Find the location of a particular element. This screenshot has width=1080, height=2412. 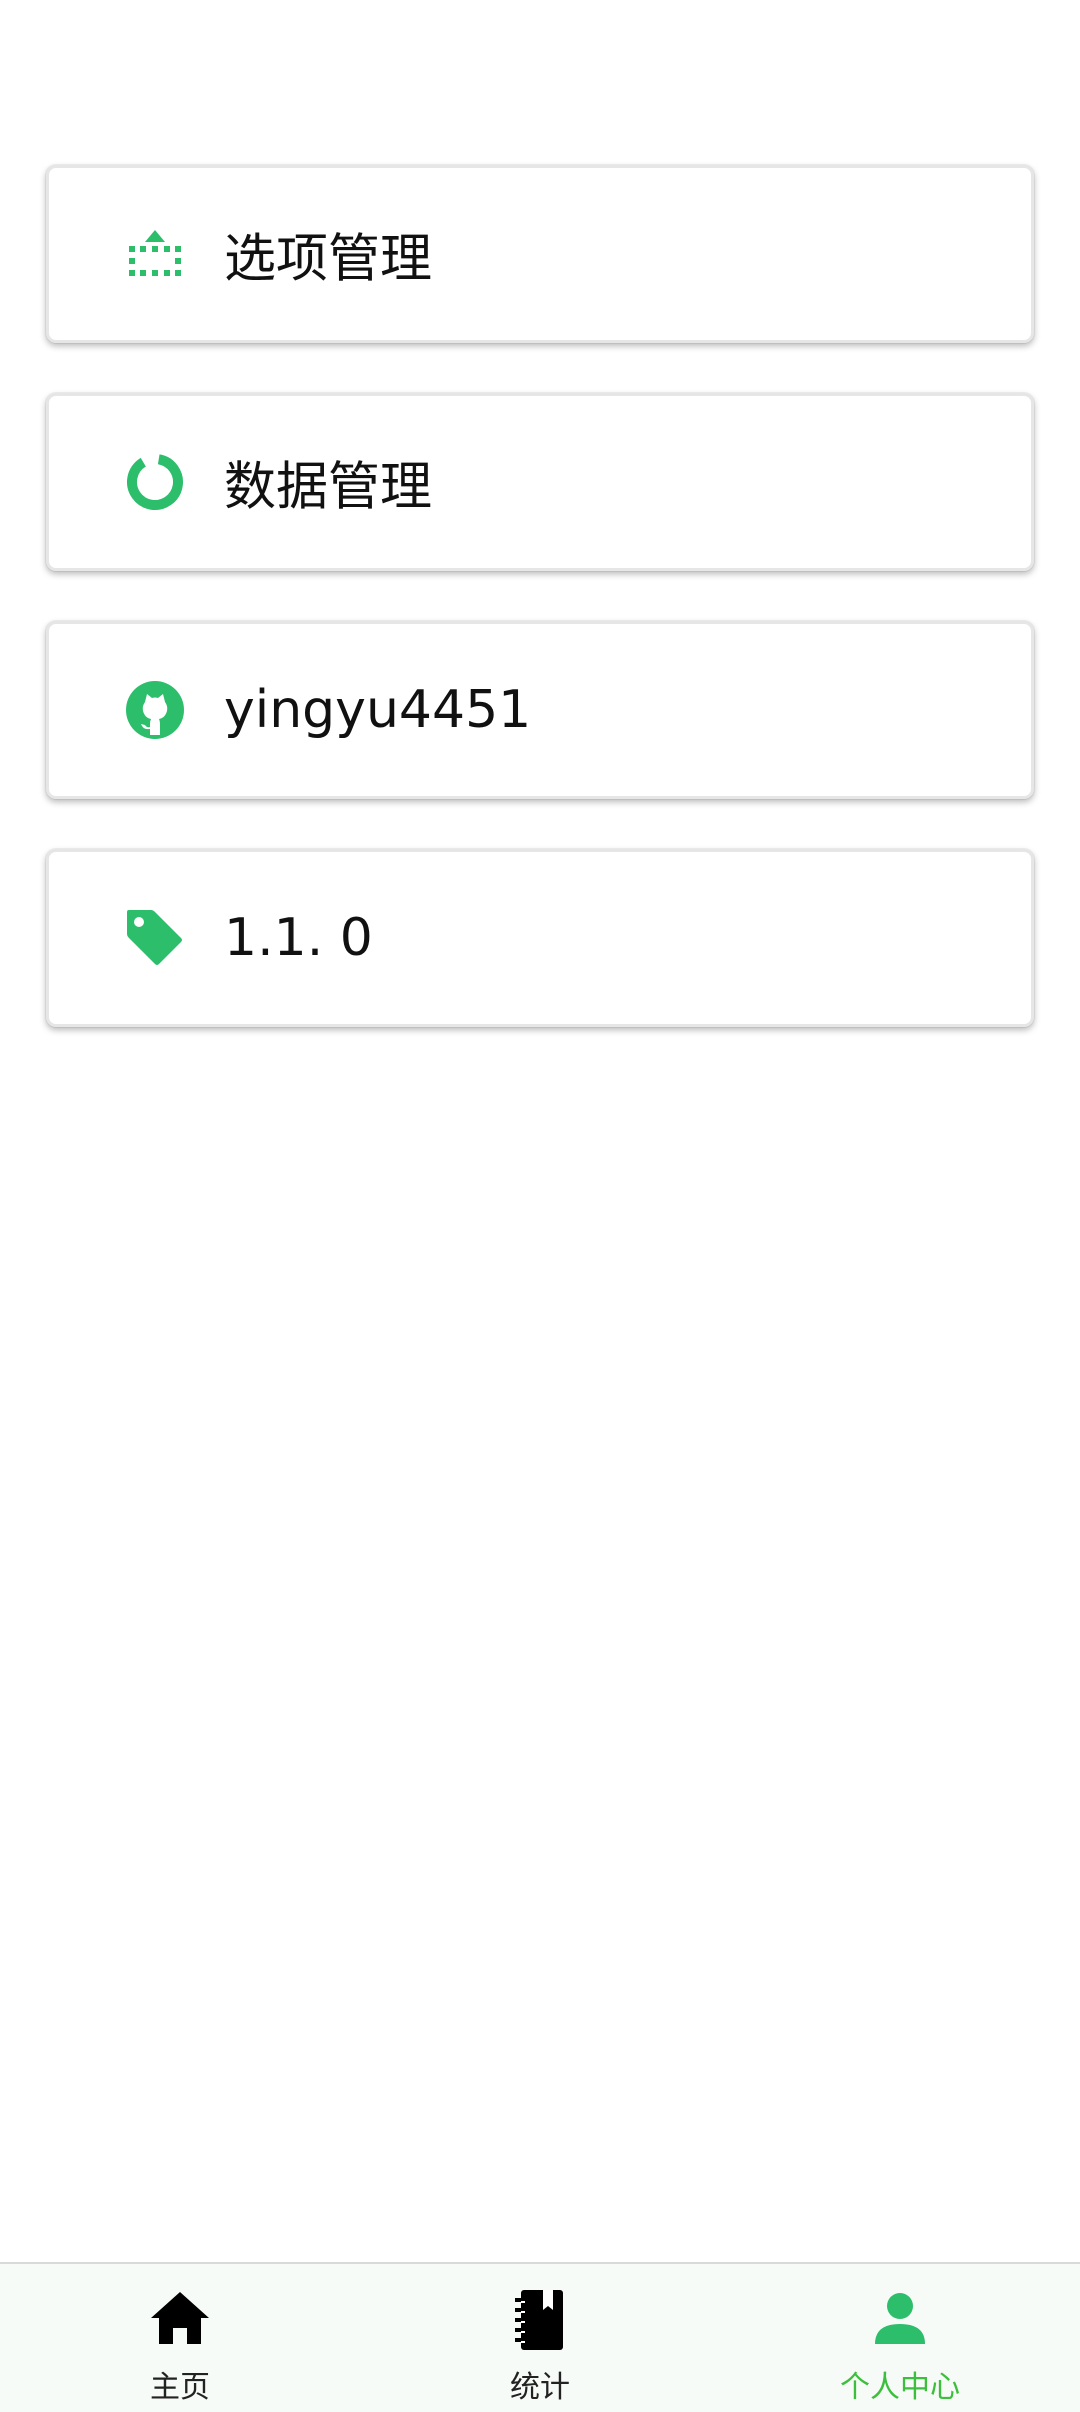

nav-home-label: 主页 is located at coordinates (180, 2387).